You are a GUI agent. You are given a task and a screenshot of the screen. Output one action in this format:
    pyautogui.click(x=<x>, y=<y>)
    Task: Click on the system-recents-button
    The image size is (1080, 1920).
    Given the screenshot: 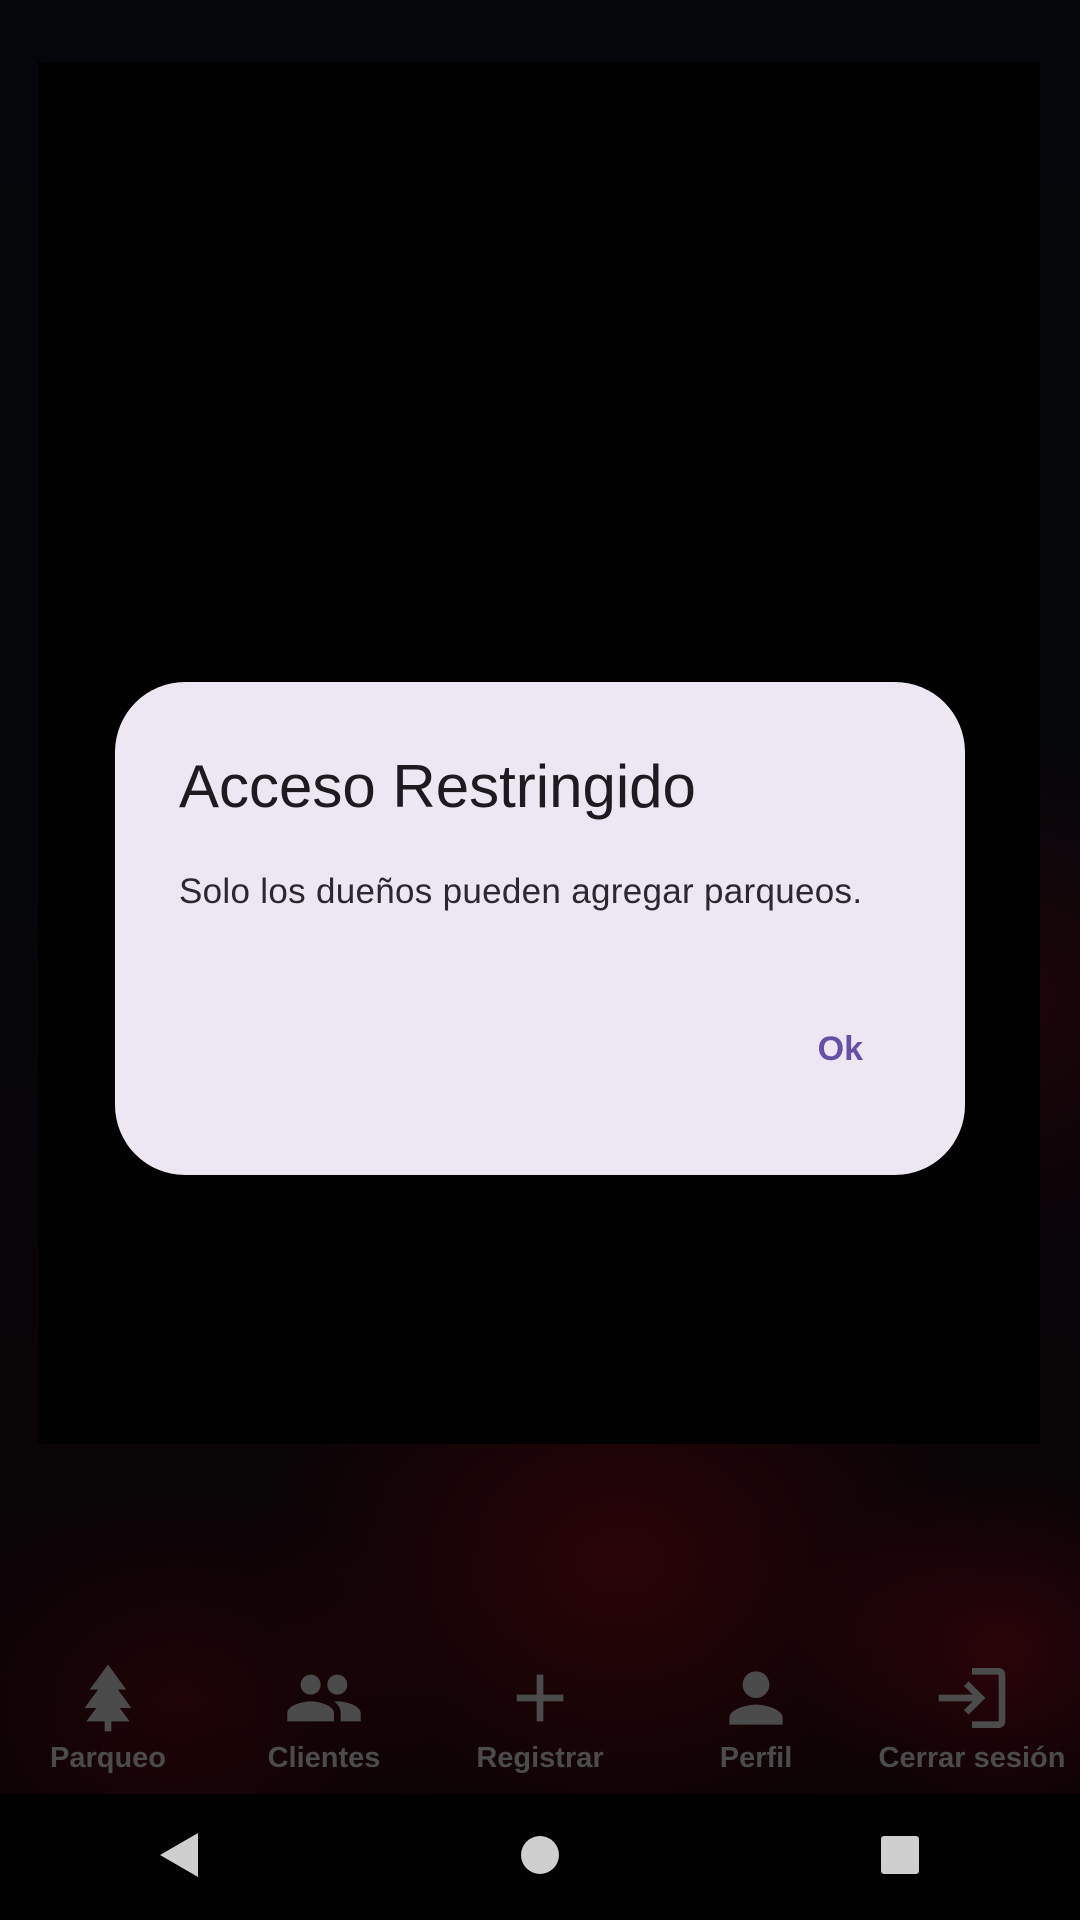 What is the action you would take?
    pyautogui.click(x=900, y=1857)
    